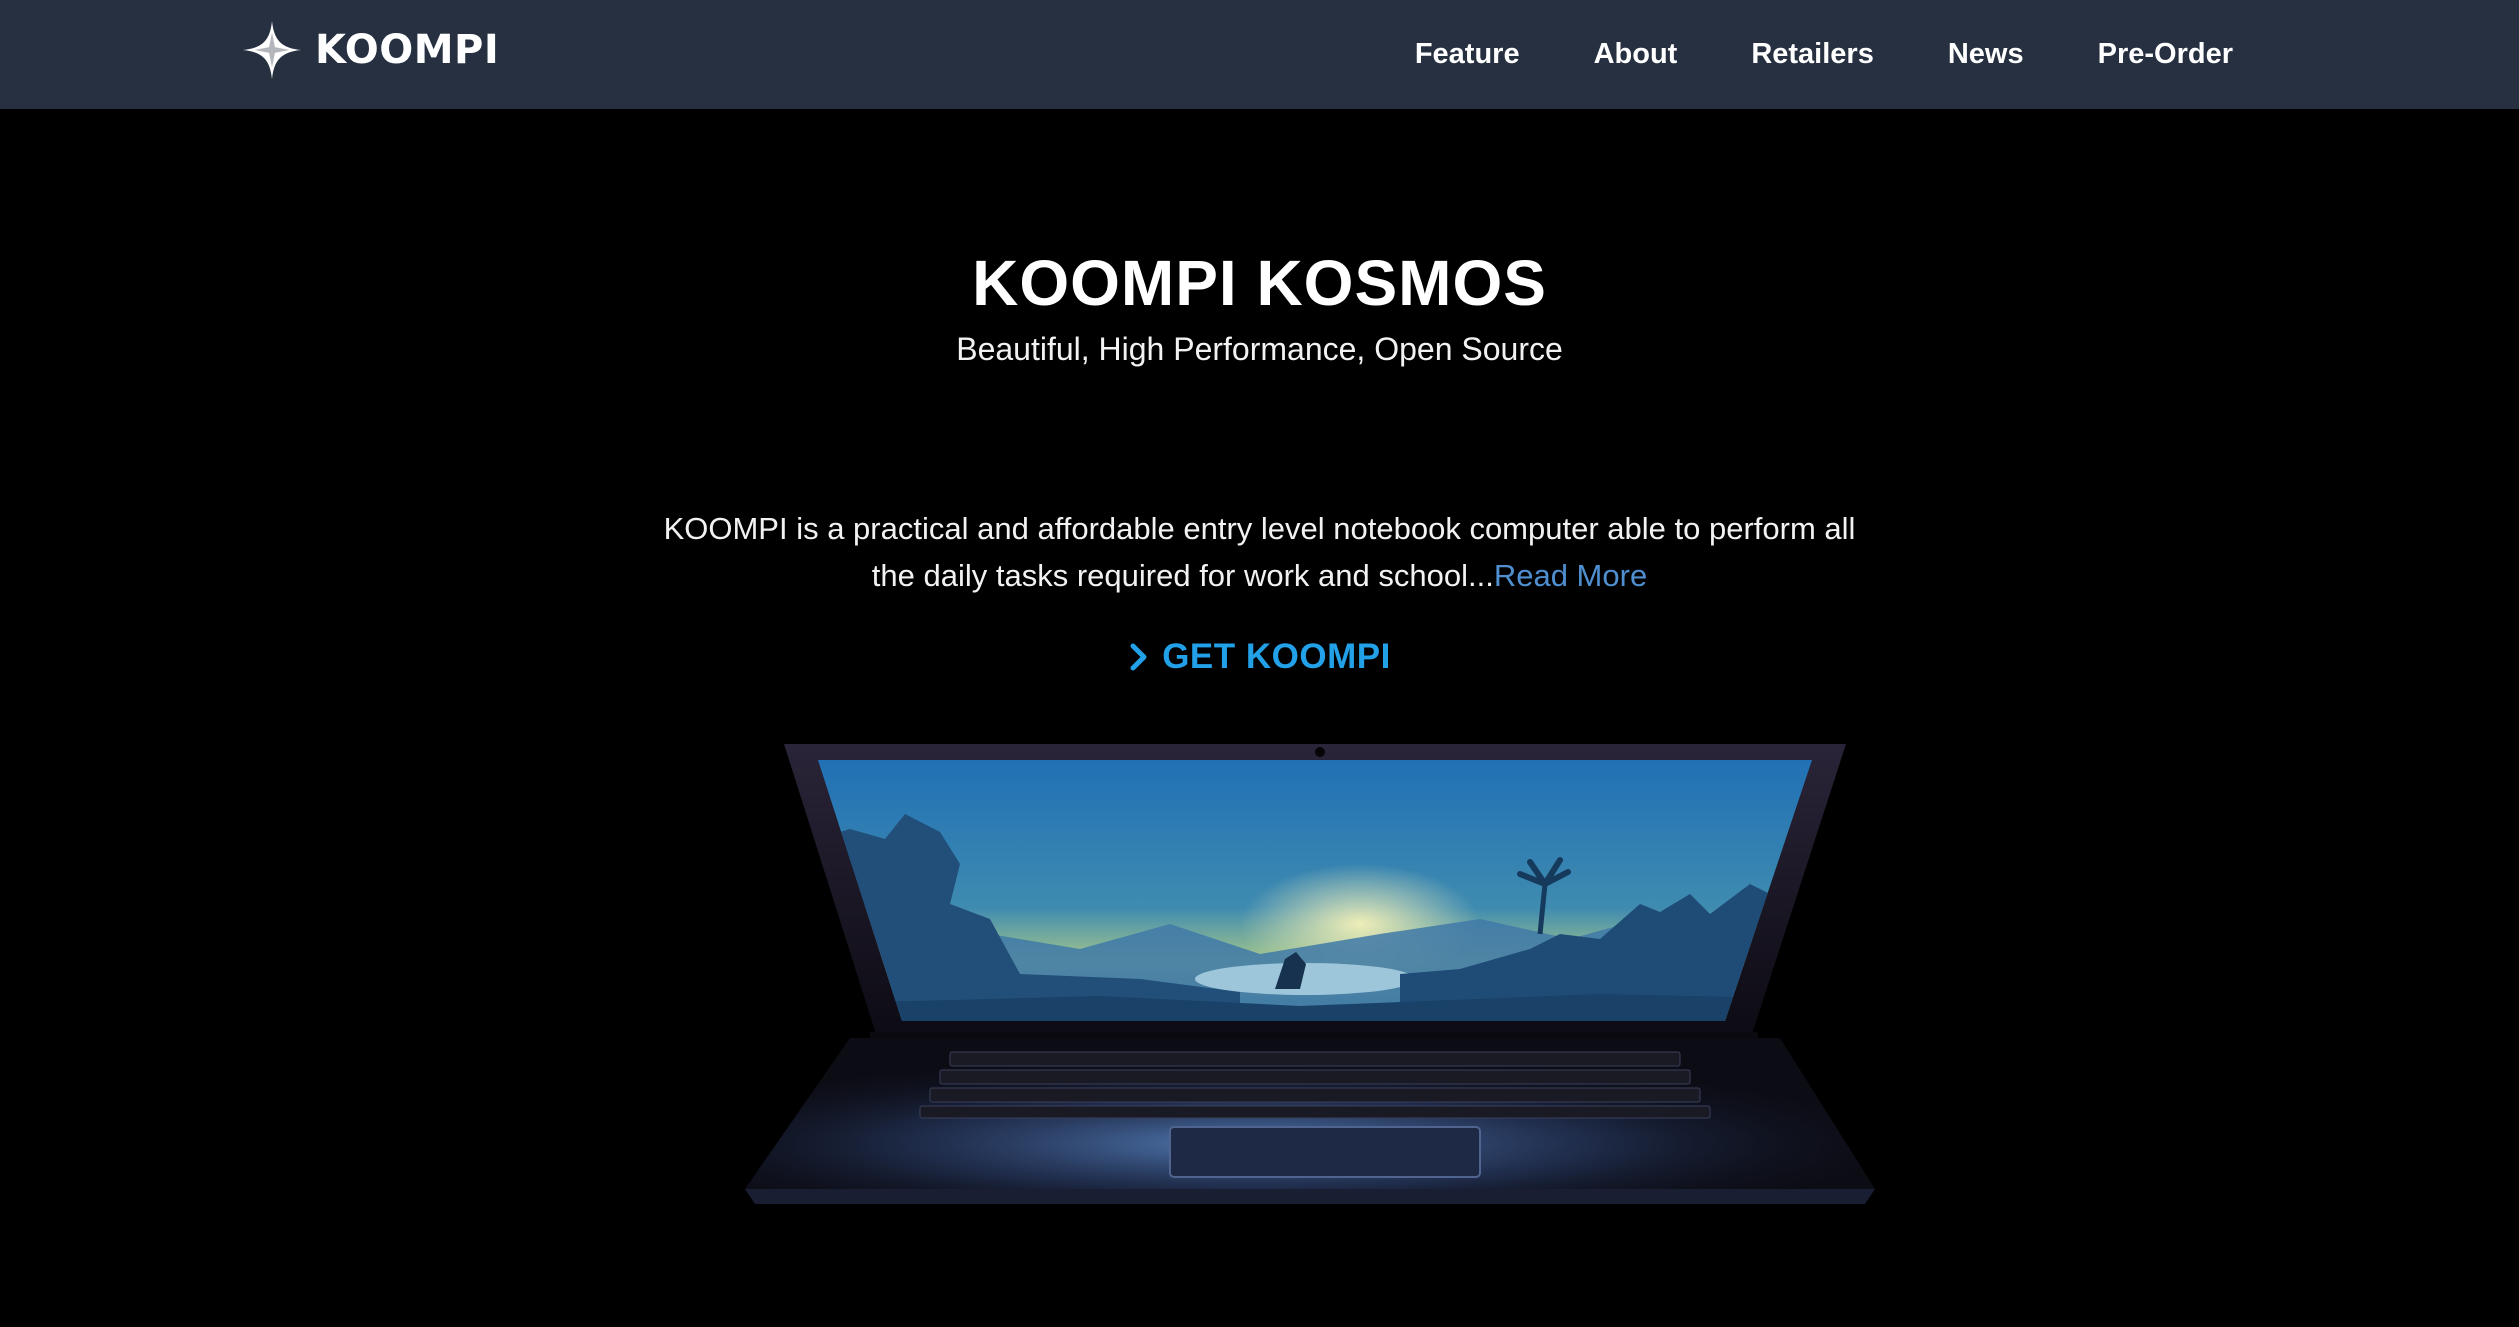  Describe the element at coordinates (1986, 54) in the screenshot. I see `nav-item-news: News` at that location.